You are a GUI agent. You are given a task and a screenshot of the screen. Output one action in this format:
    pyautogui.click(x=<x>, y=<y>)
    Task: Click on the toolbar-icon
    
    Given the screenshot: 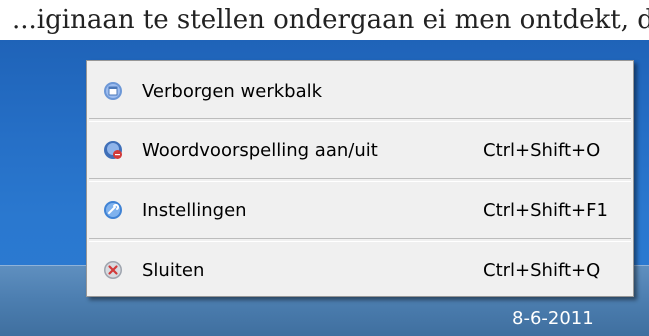 What is the action you would take?
    pyautogui.click(x=113, y=91)
    